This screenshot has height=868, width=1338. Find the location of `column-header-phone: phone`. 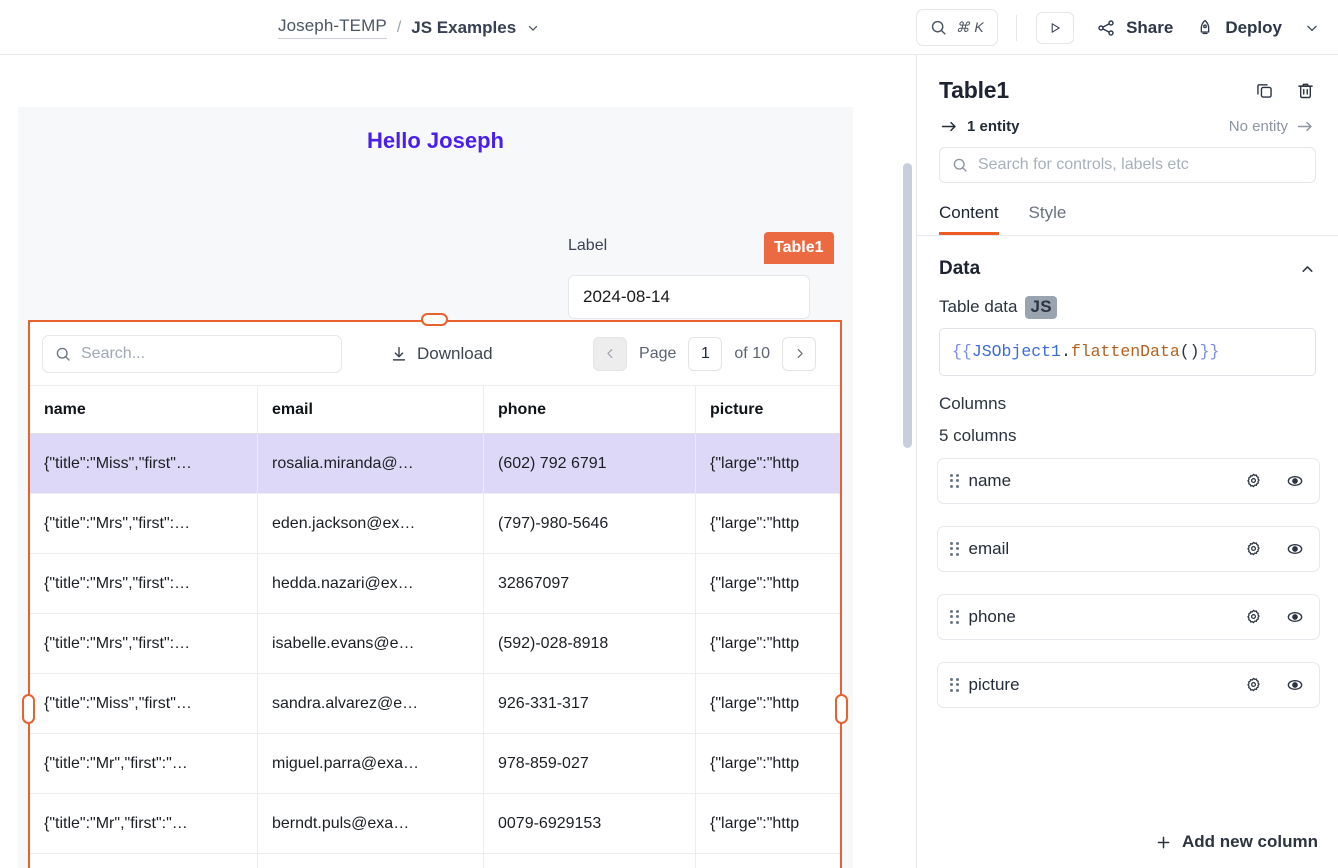

column-header-phone: phone is located at coordinates (590, 409).